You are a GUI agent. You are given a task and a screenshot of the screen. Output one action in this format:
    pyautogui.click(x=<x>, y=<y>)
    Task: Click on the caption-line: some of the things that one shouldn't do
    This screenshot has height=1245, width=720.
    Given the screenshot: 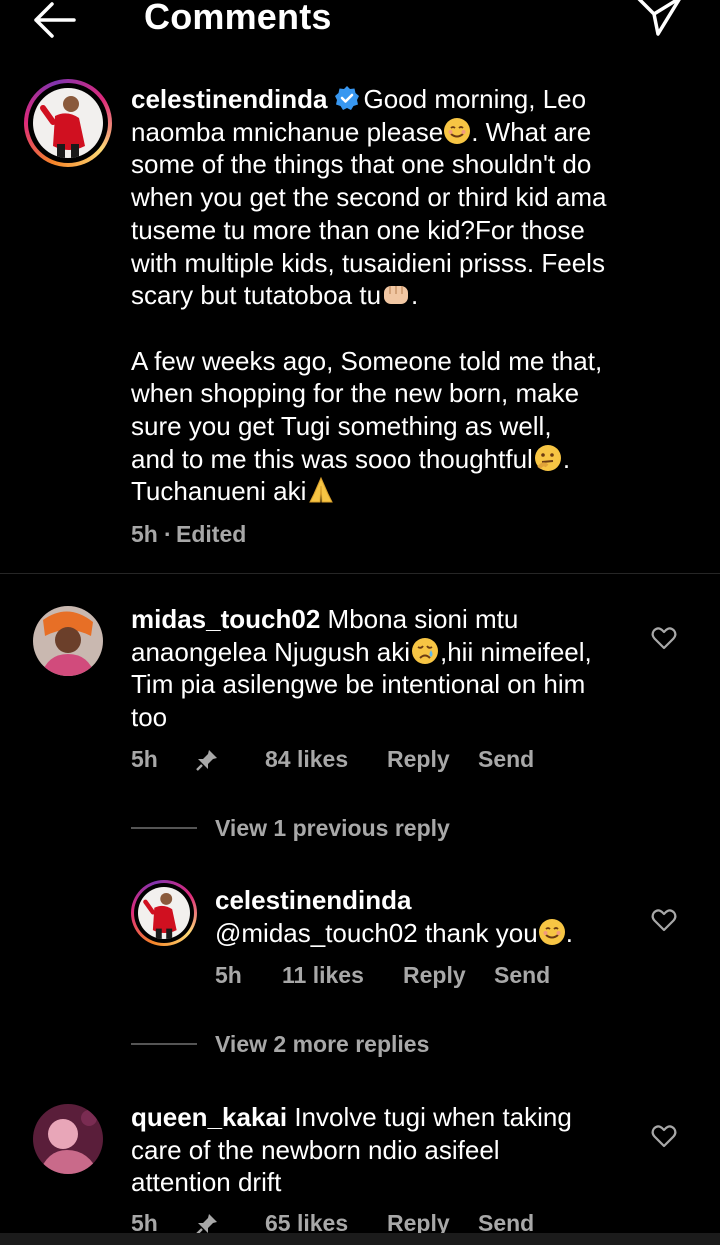 What is the action you would take?
    pyautogui.click(x=361, y=164)
    